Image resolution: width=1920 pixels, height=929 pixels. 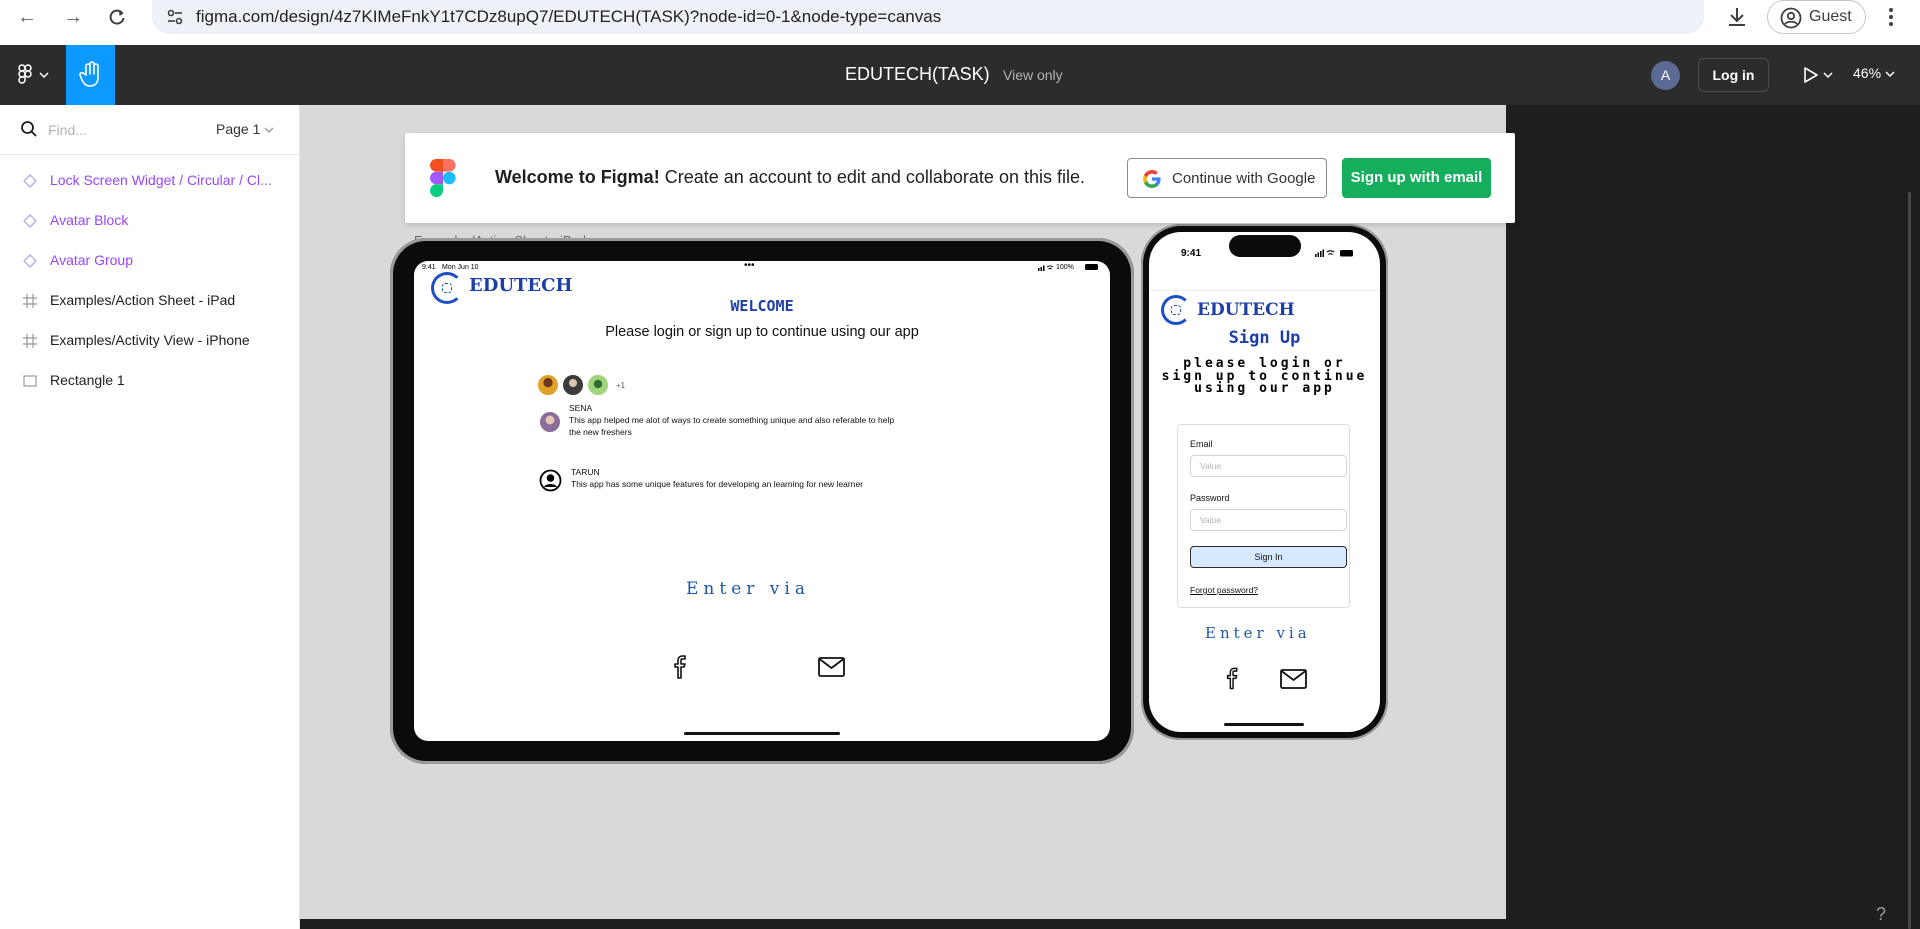 I want to click on layers-search-row: Page 1, so click(x=150, y=130).